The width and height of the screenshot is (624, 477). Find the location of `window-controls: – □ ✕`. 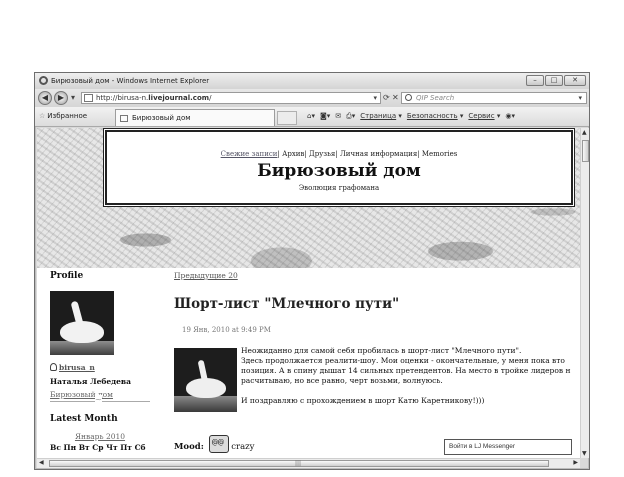

window-controls: – □ ✕ is located at coordinates (556, 80).